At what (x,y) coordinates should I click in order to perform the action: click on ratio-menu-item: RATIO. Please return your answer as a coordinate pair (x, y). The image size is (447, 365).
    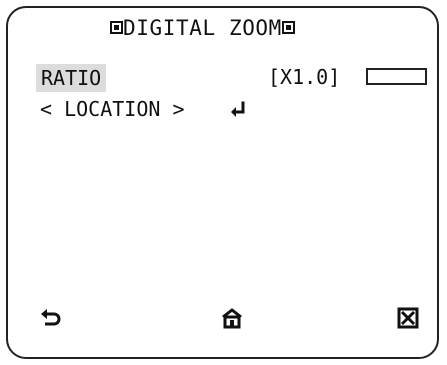
    Looking at the image, I should click on (71, 78).